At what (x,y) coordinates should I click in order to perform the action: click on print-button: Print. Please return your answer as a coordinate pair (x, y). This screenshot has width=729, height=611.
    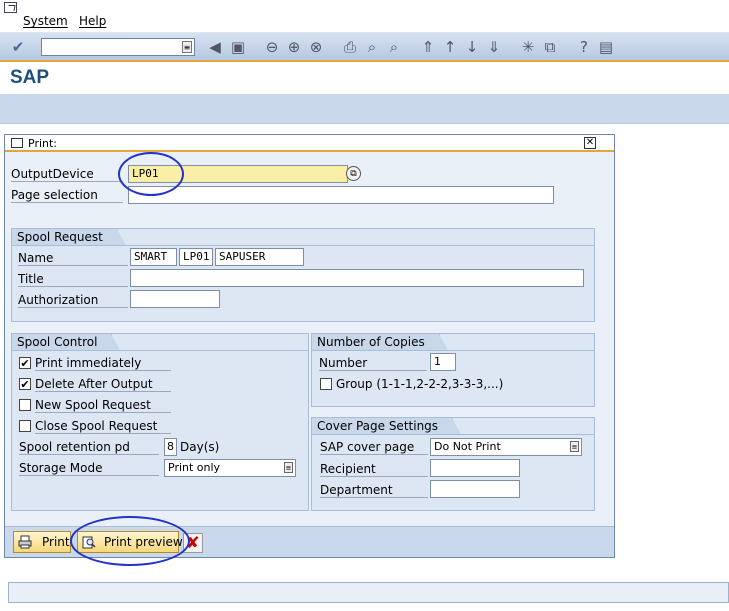
    Looking at the image, I should click on (42, 542).